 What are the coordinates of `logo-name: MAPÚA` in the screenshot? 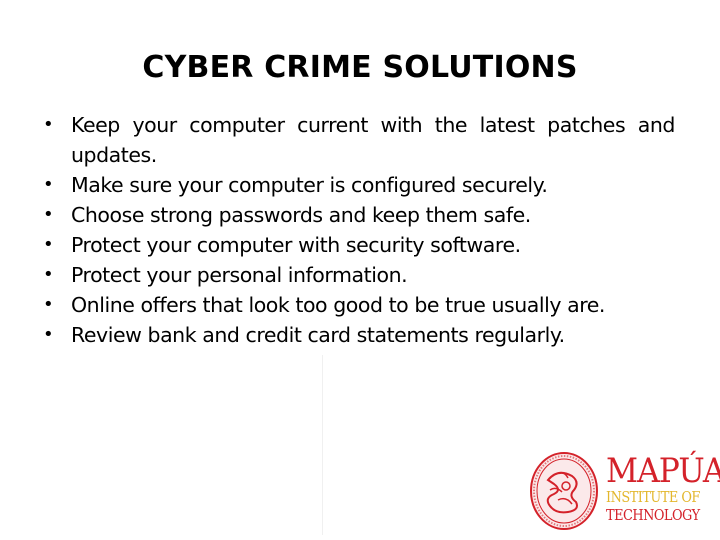 It's located at (663, 471).